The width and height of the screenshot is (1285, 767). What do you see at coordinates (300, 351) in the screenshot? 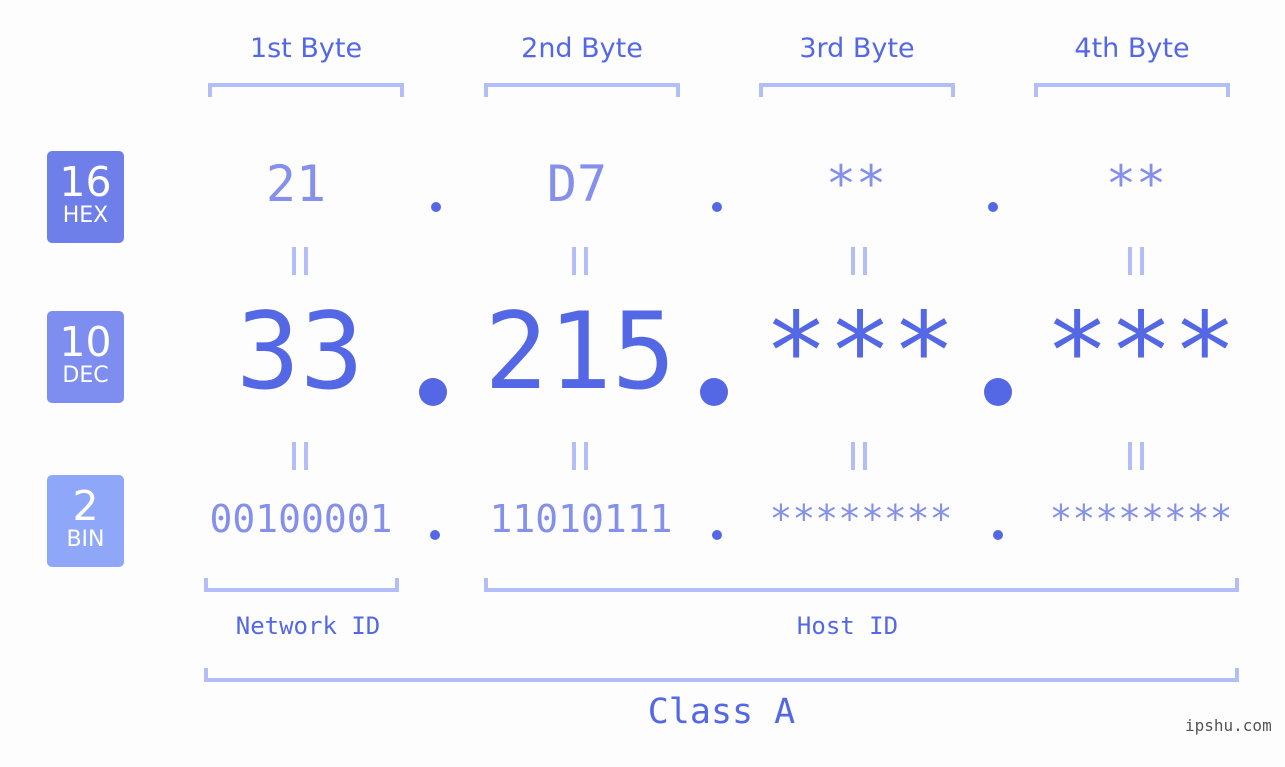
I see `dec-byte-1: 33` at bounding box center [300, 351].